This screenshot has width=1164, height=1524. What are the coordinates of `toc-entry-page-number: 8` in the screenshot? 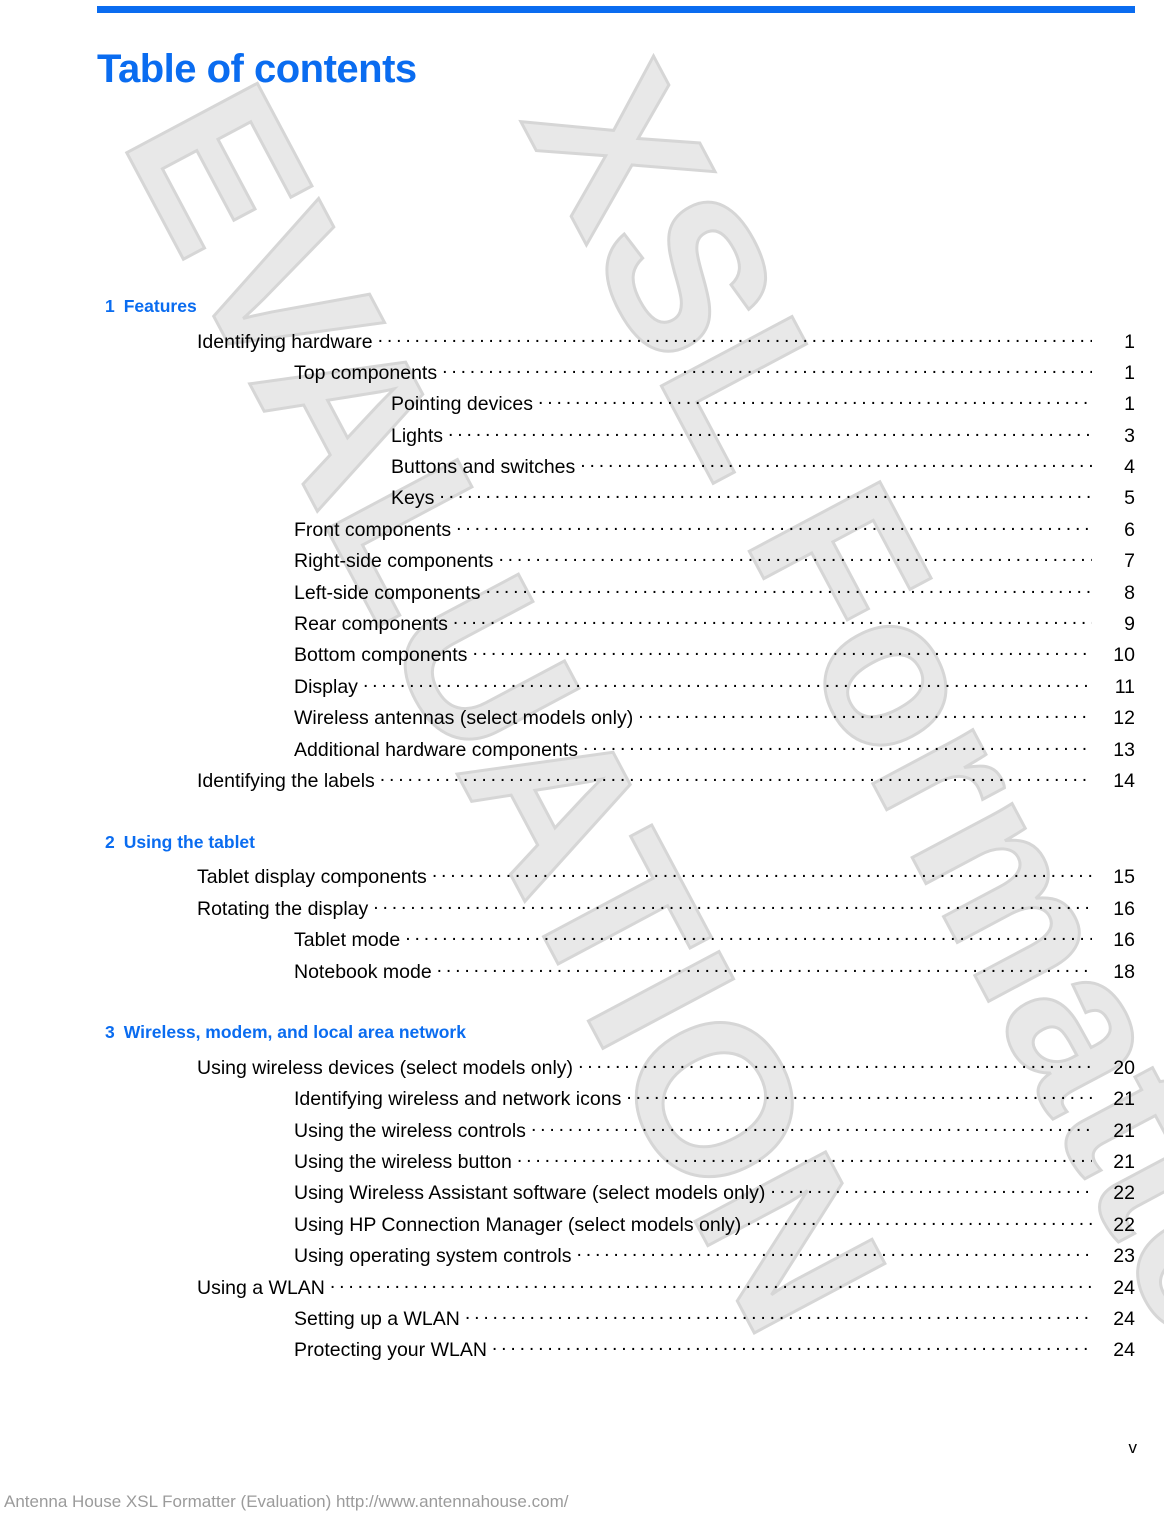 It's located at (1129, 592).